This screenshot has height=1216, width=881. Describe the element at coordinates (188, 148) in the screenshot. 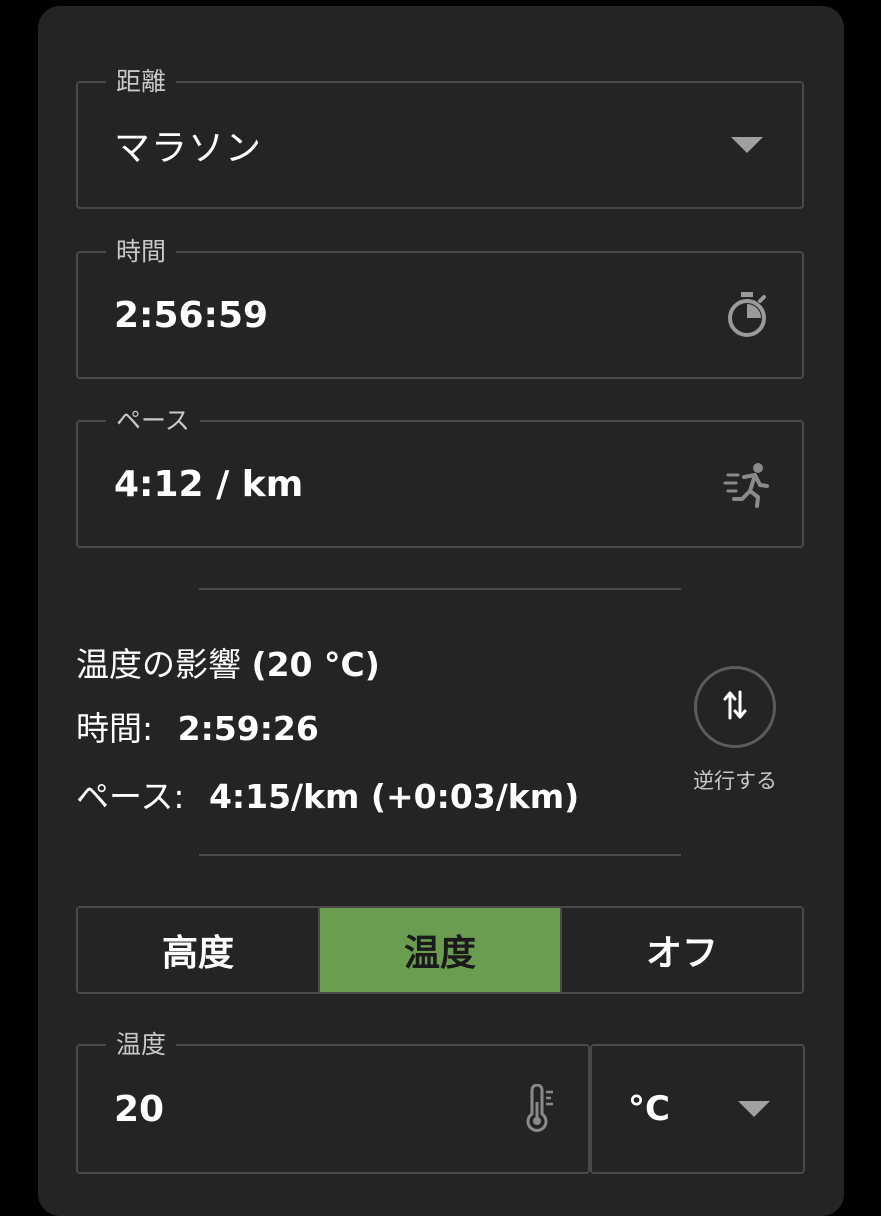

I see `distance-value: マラソン` at that location.